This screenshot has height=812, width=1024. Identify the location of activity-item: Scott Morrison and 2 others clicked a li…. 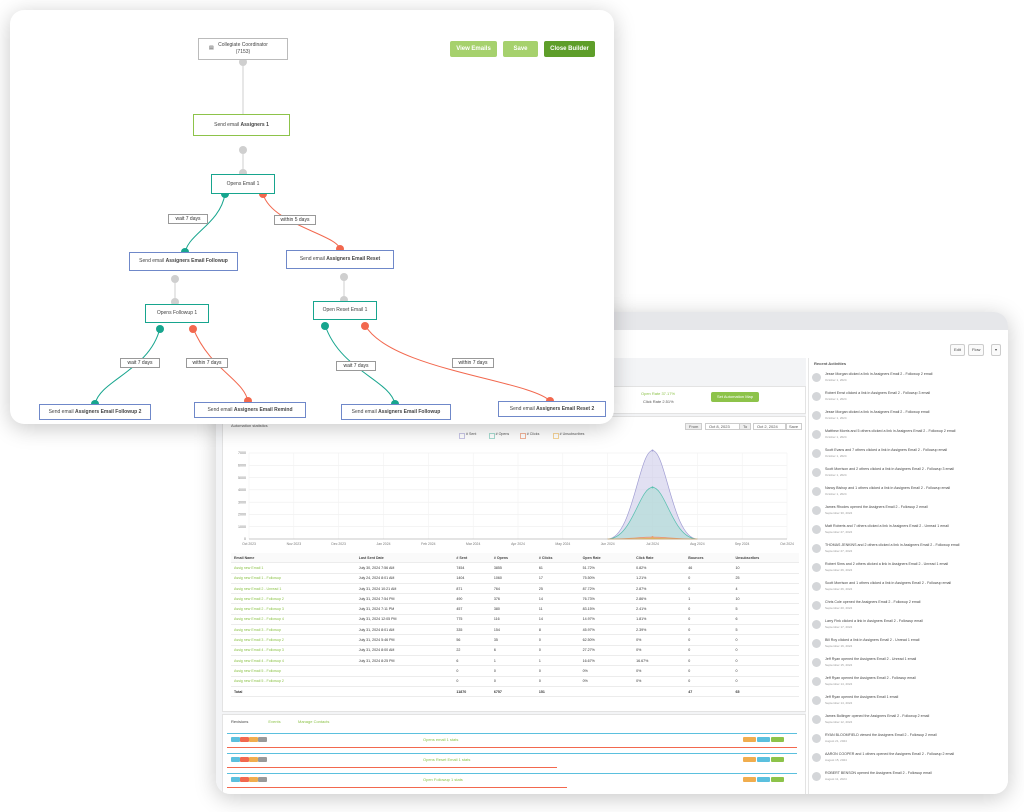
(907, 476).